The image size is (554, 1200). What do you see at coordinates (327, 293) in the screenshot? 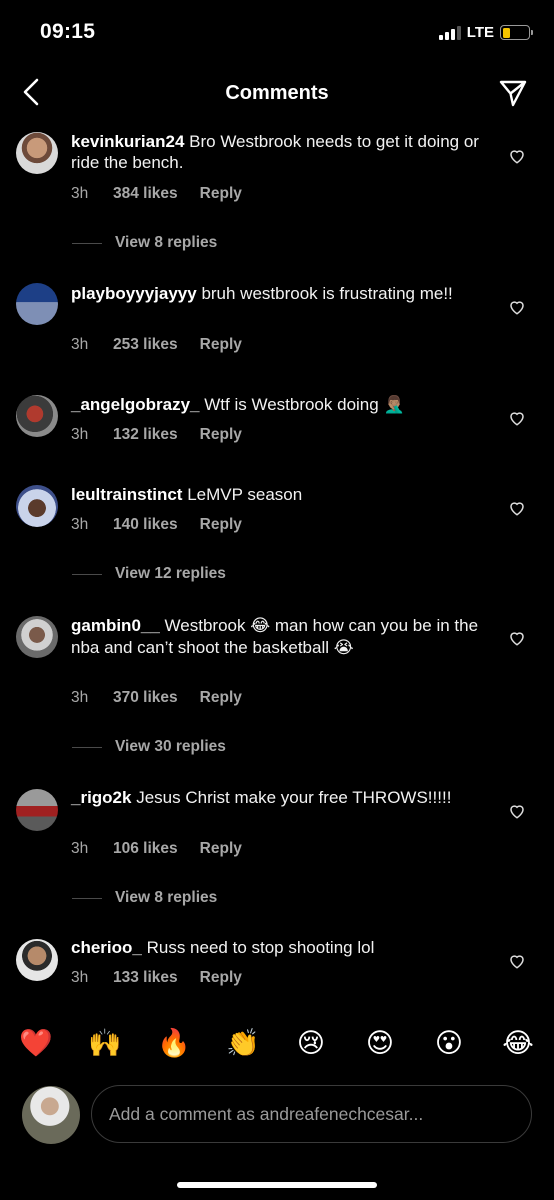
I see `comment-text: bruh westbrook is frustrating me!!` at bounding box center [327, 293].